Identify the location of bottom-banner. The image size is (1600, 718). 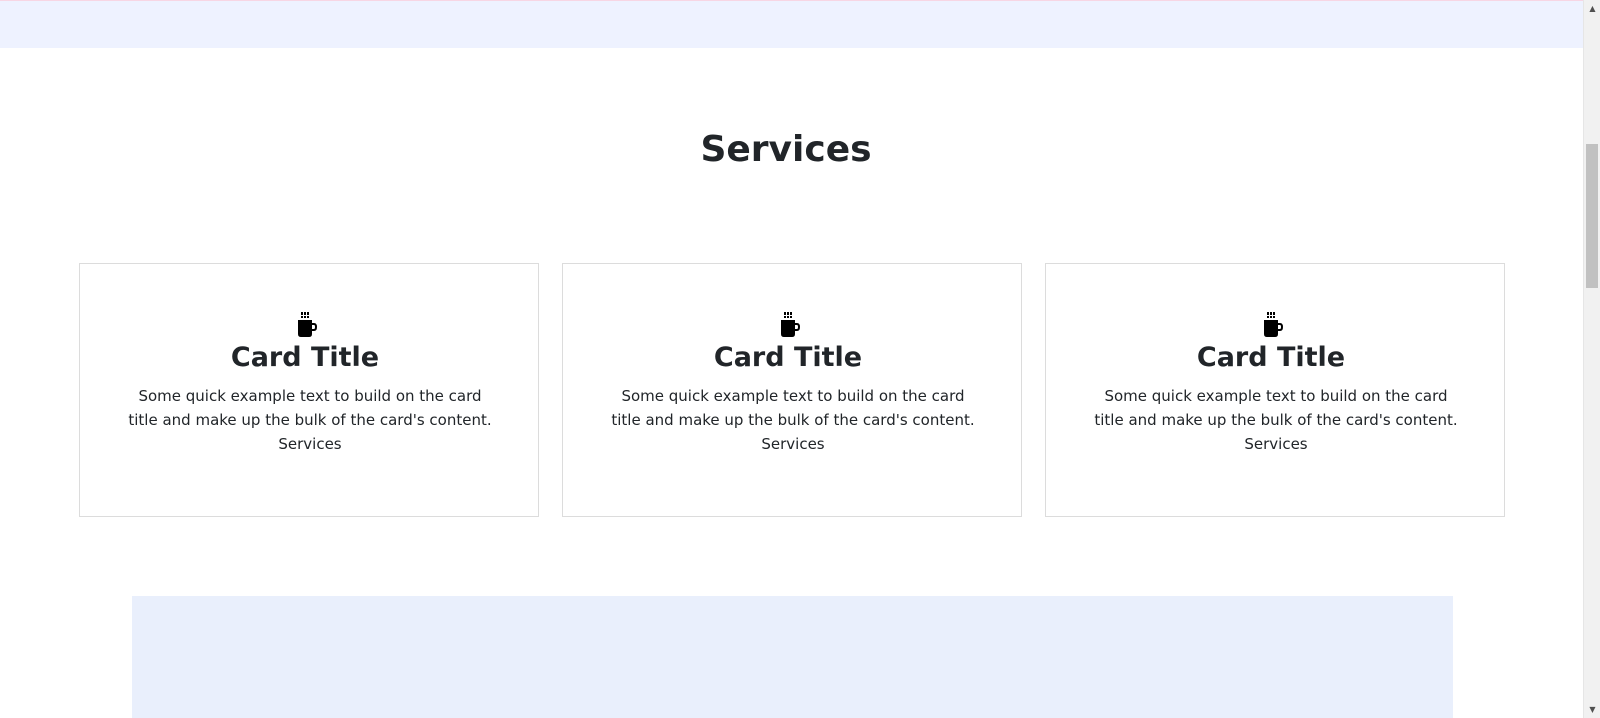
(792, 657).